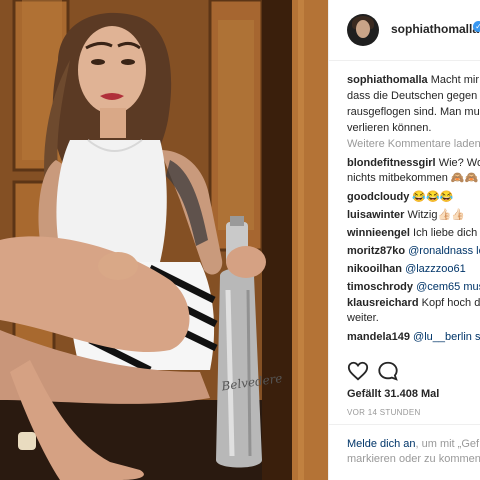 The width and height of the screenshot is (480, 480). Describe the element at coordinates (363, 30) in the screenshot. I see `avatar` at that location.